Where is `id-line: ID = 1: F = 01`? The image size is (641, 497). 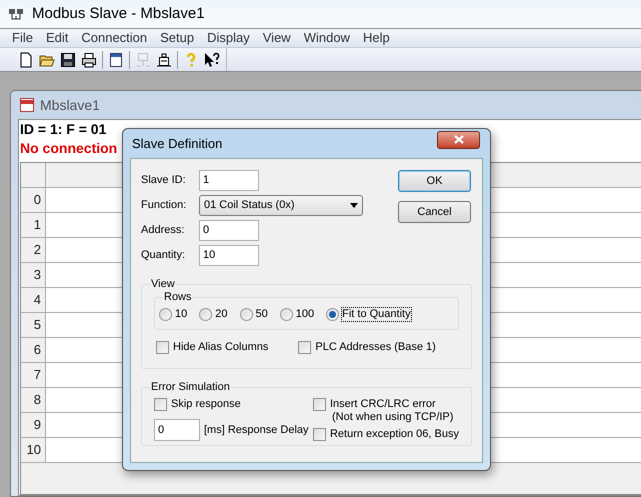
id-line: ID = 1: F = 01 is located at coordinates (63, 129).